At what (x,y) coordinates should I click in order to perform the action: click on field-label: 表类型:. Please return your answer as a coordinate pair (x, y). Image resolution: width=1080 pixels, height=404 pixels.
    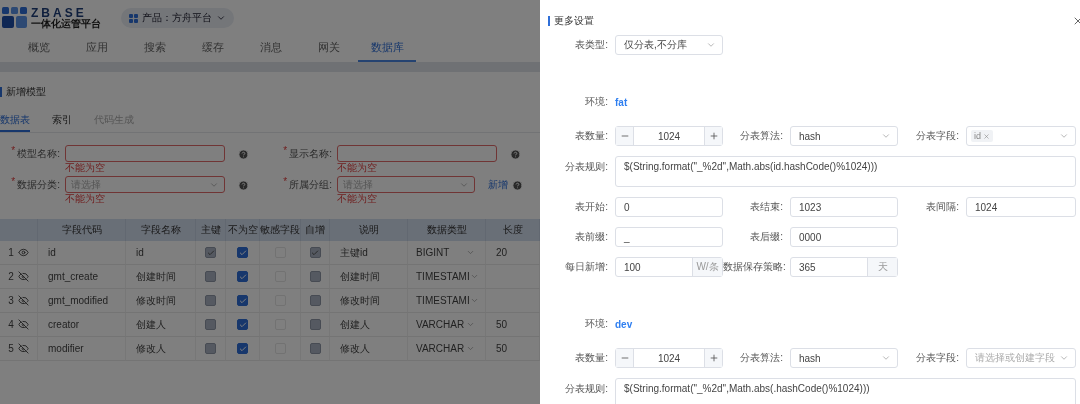
    Looking at the image, I should click on (591, 45).